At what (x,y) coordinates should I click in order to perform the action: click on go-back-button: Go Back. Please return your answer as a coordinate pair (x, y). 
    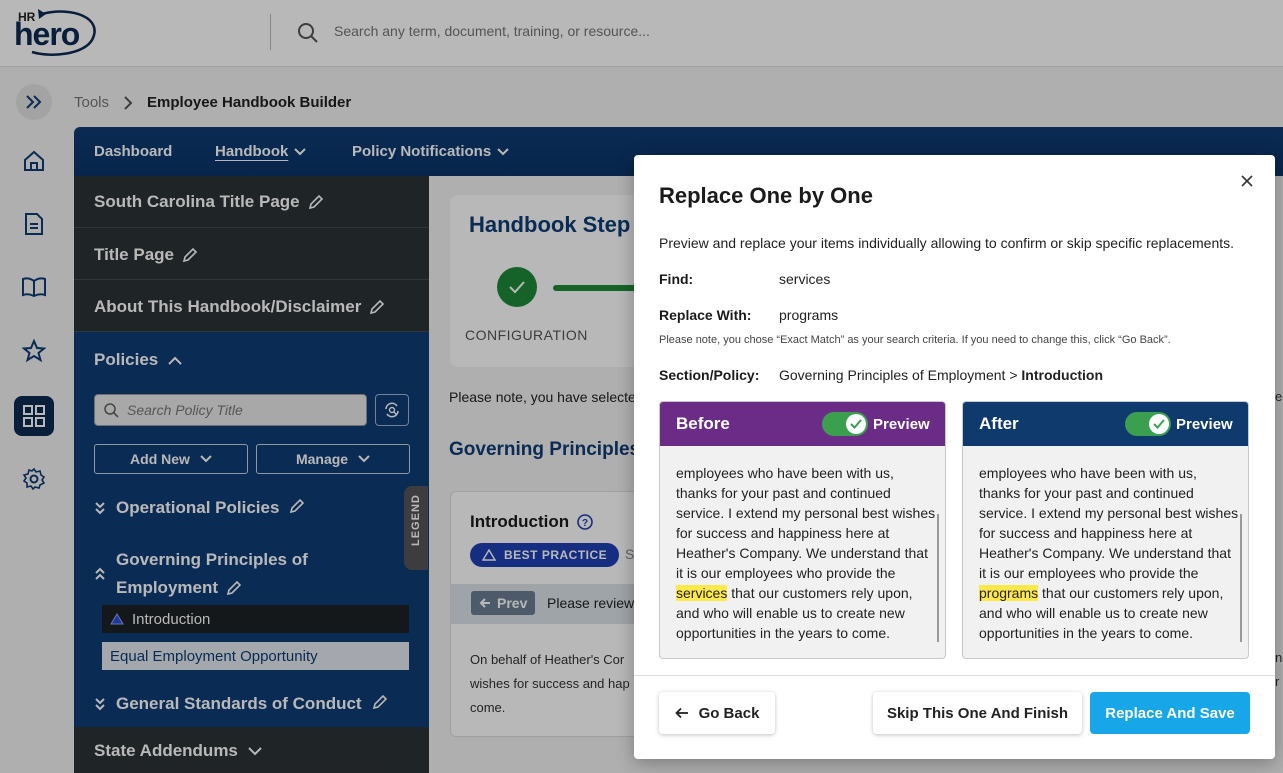
    Looking at the image, I should click on (717, 713).